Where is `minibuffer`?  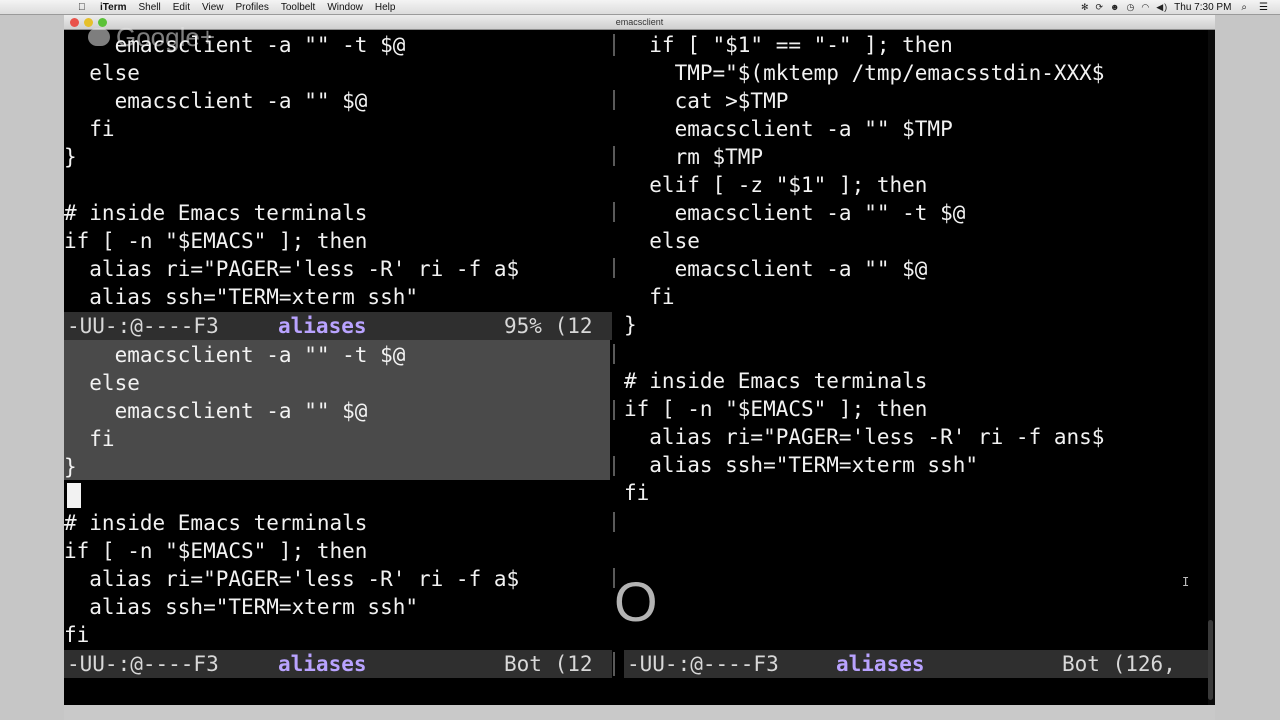
minibuffer is located at coordinates (636, 691).